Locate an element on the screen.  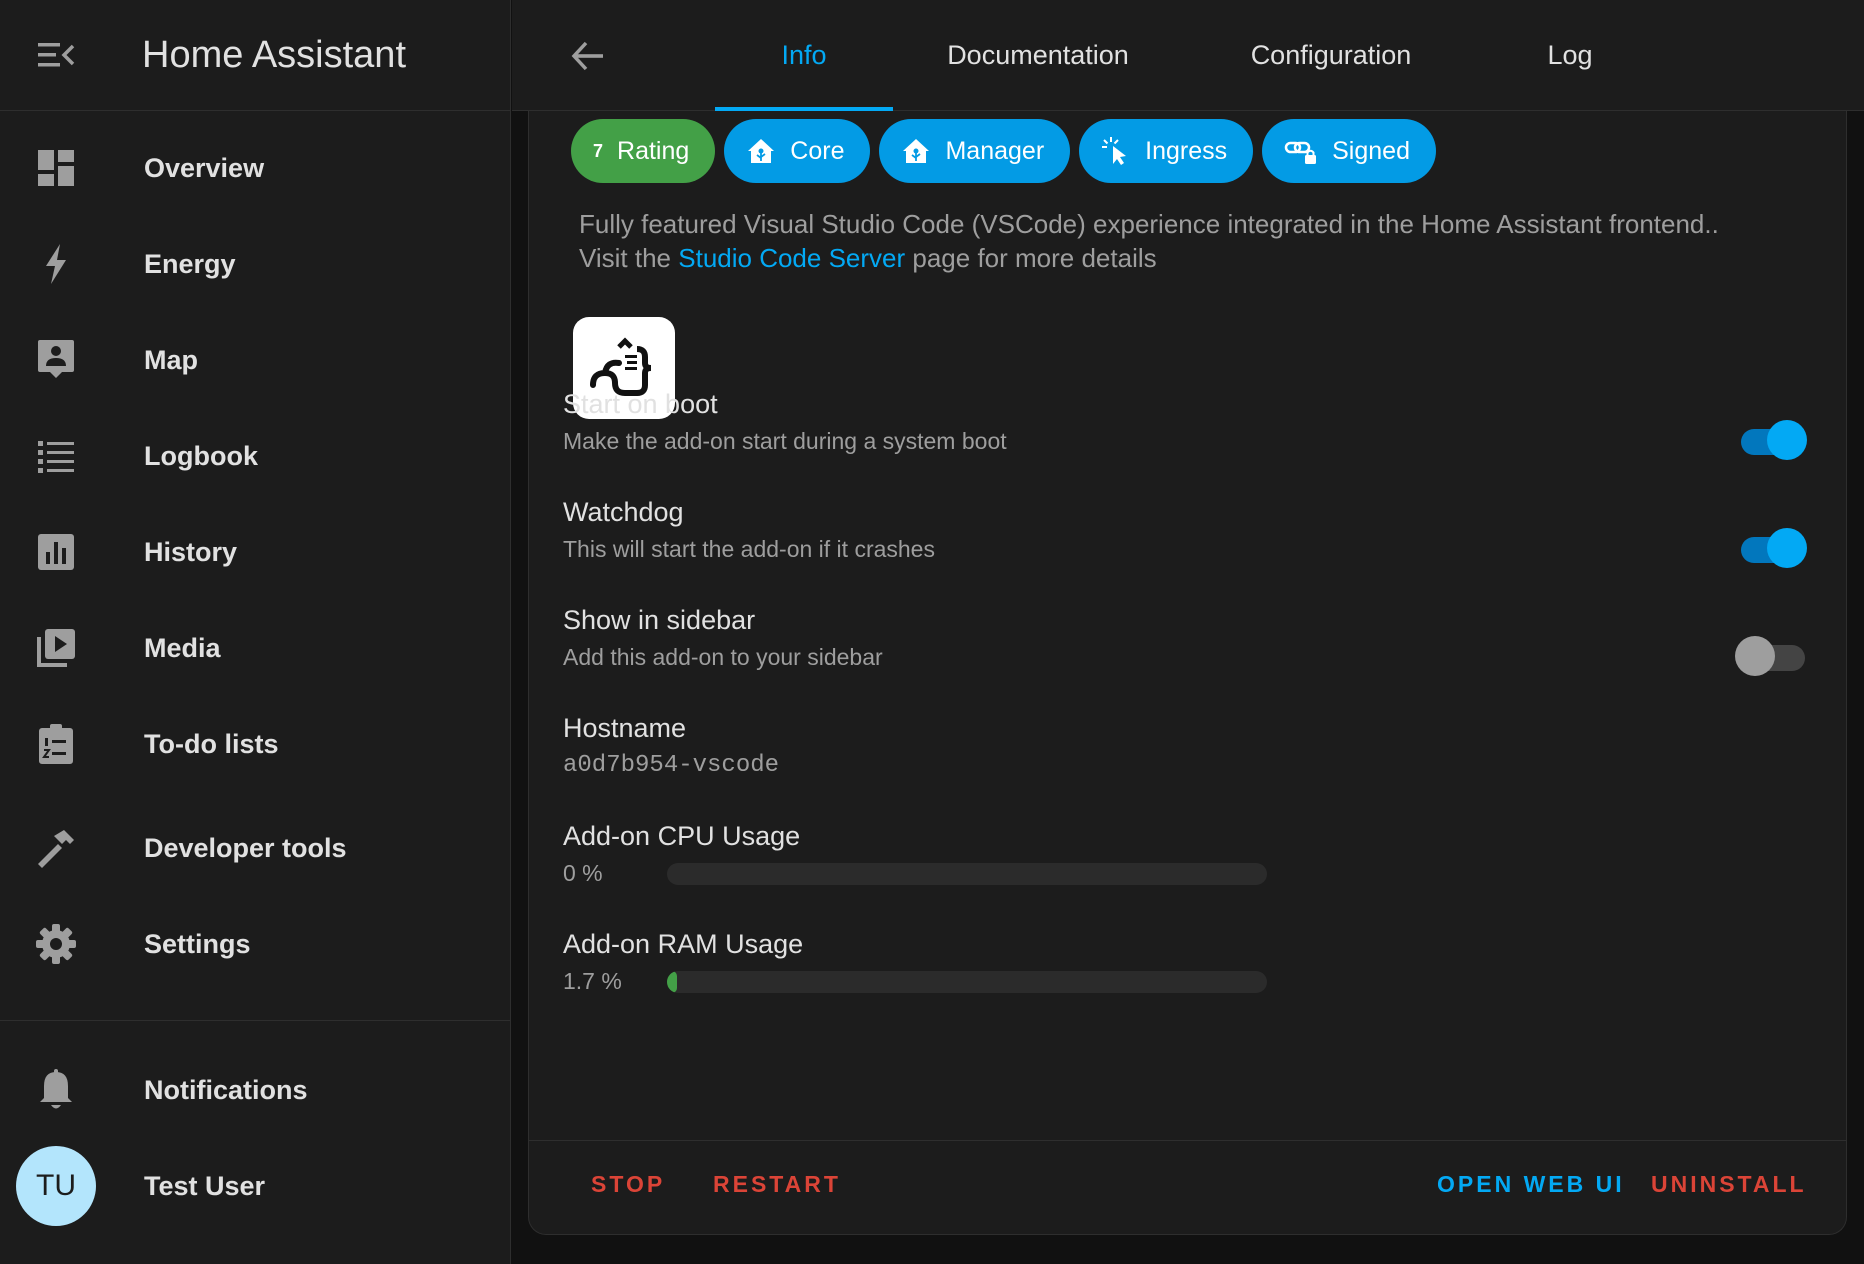
sidebar-item-overview: Overview is located at coordinates (255, 168).